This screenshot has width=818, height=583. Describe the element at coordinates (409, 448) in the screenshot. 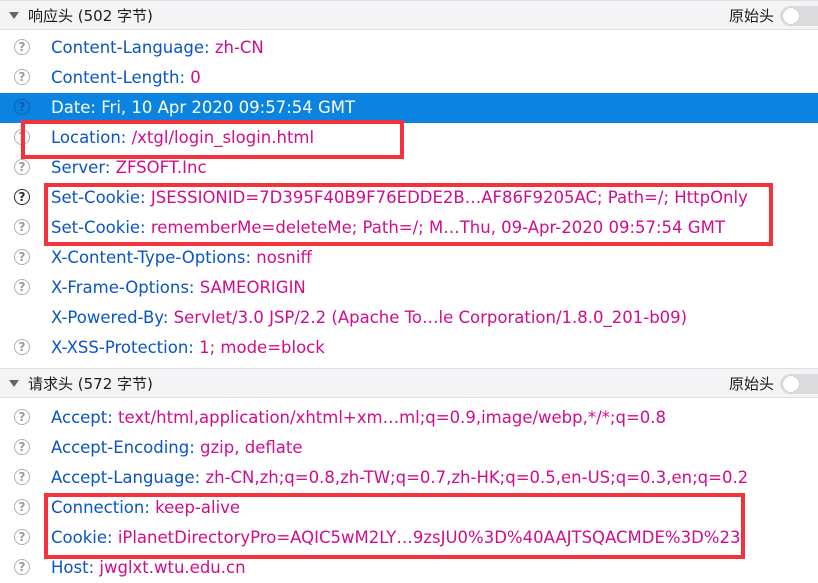

I see `header-row-accept-encoding: ? Accept-Encoding: gzip, deflate` at that location.